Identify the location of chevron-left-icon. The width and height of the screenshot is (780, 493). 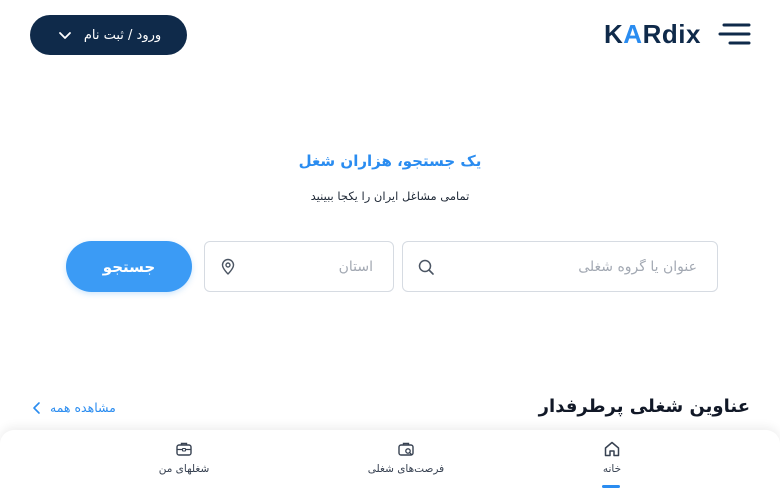
(37, 408).